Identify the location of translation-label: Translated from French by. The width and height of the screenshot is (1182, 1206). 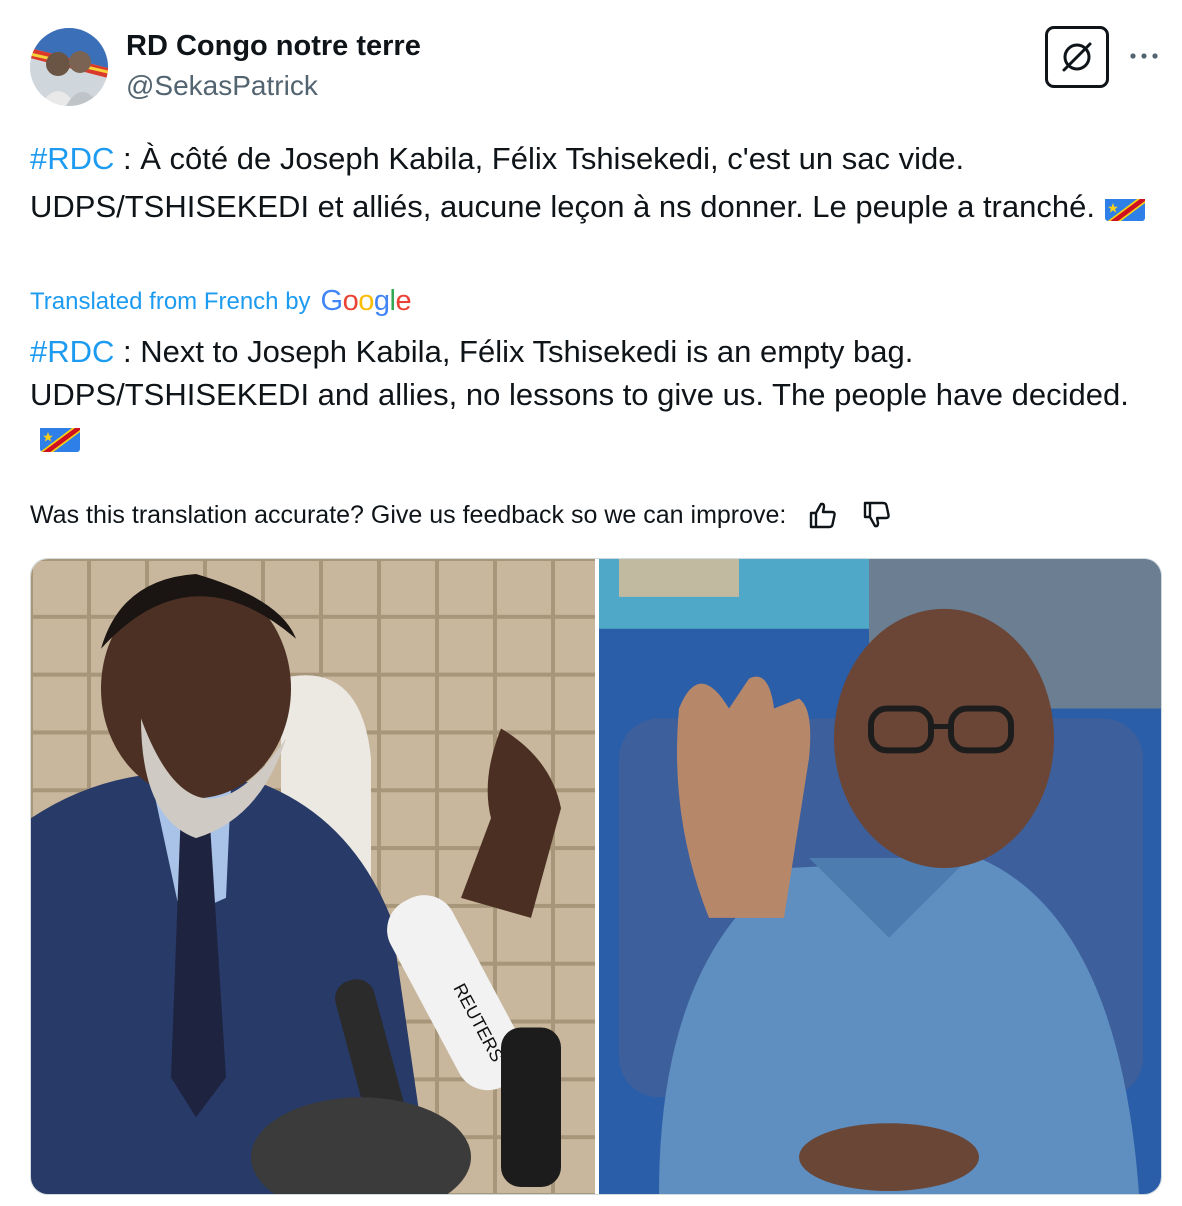
(170, 301).